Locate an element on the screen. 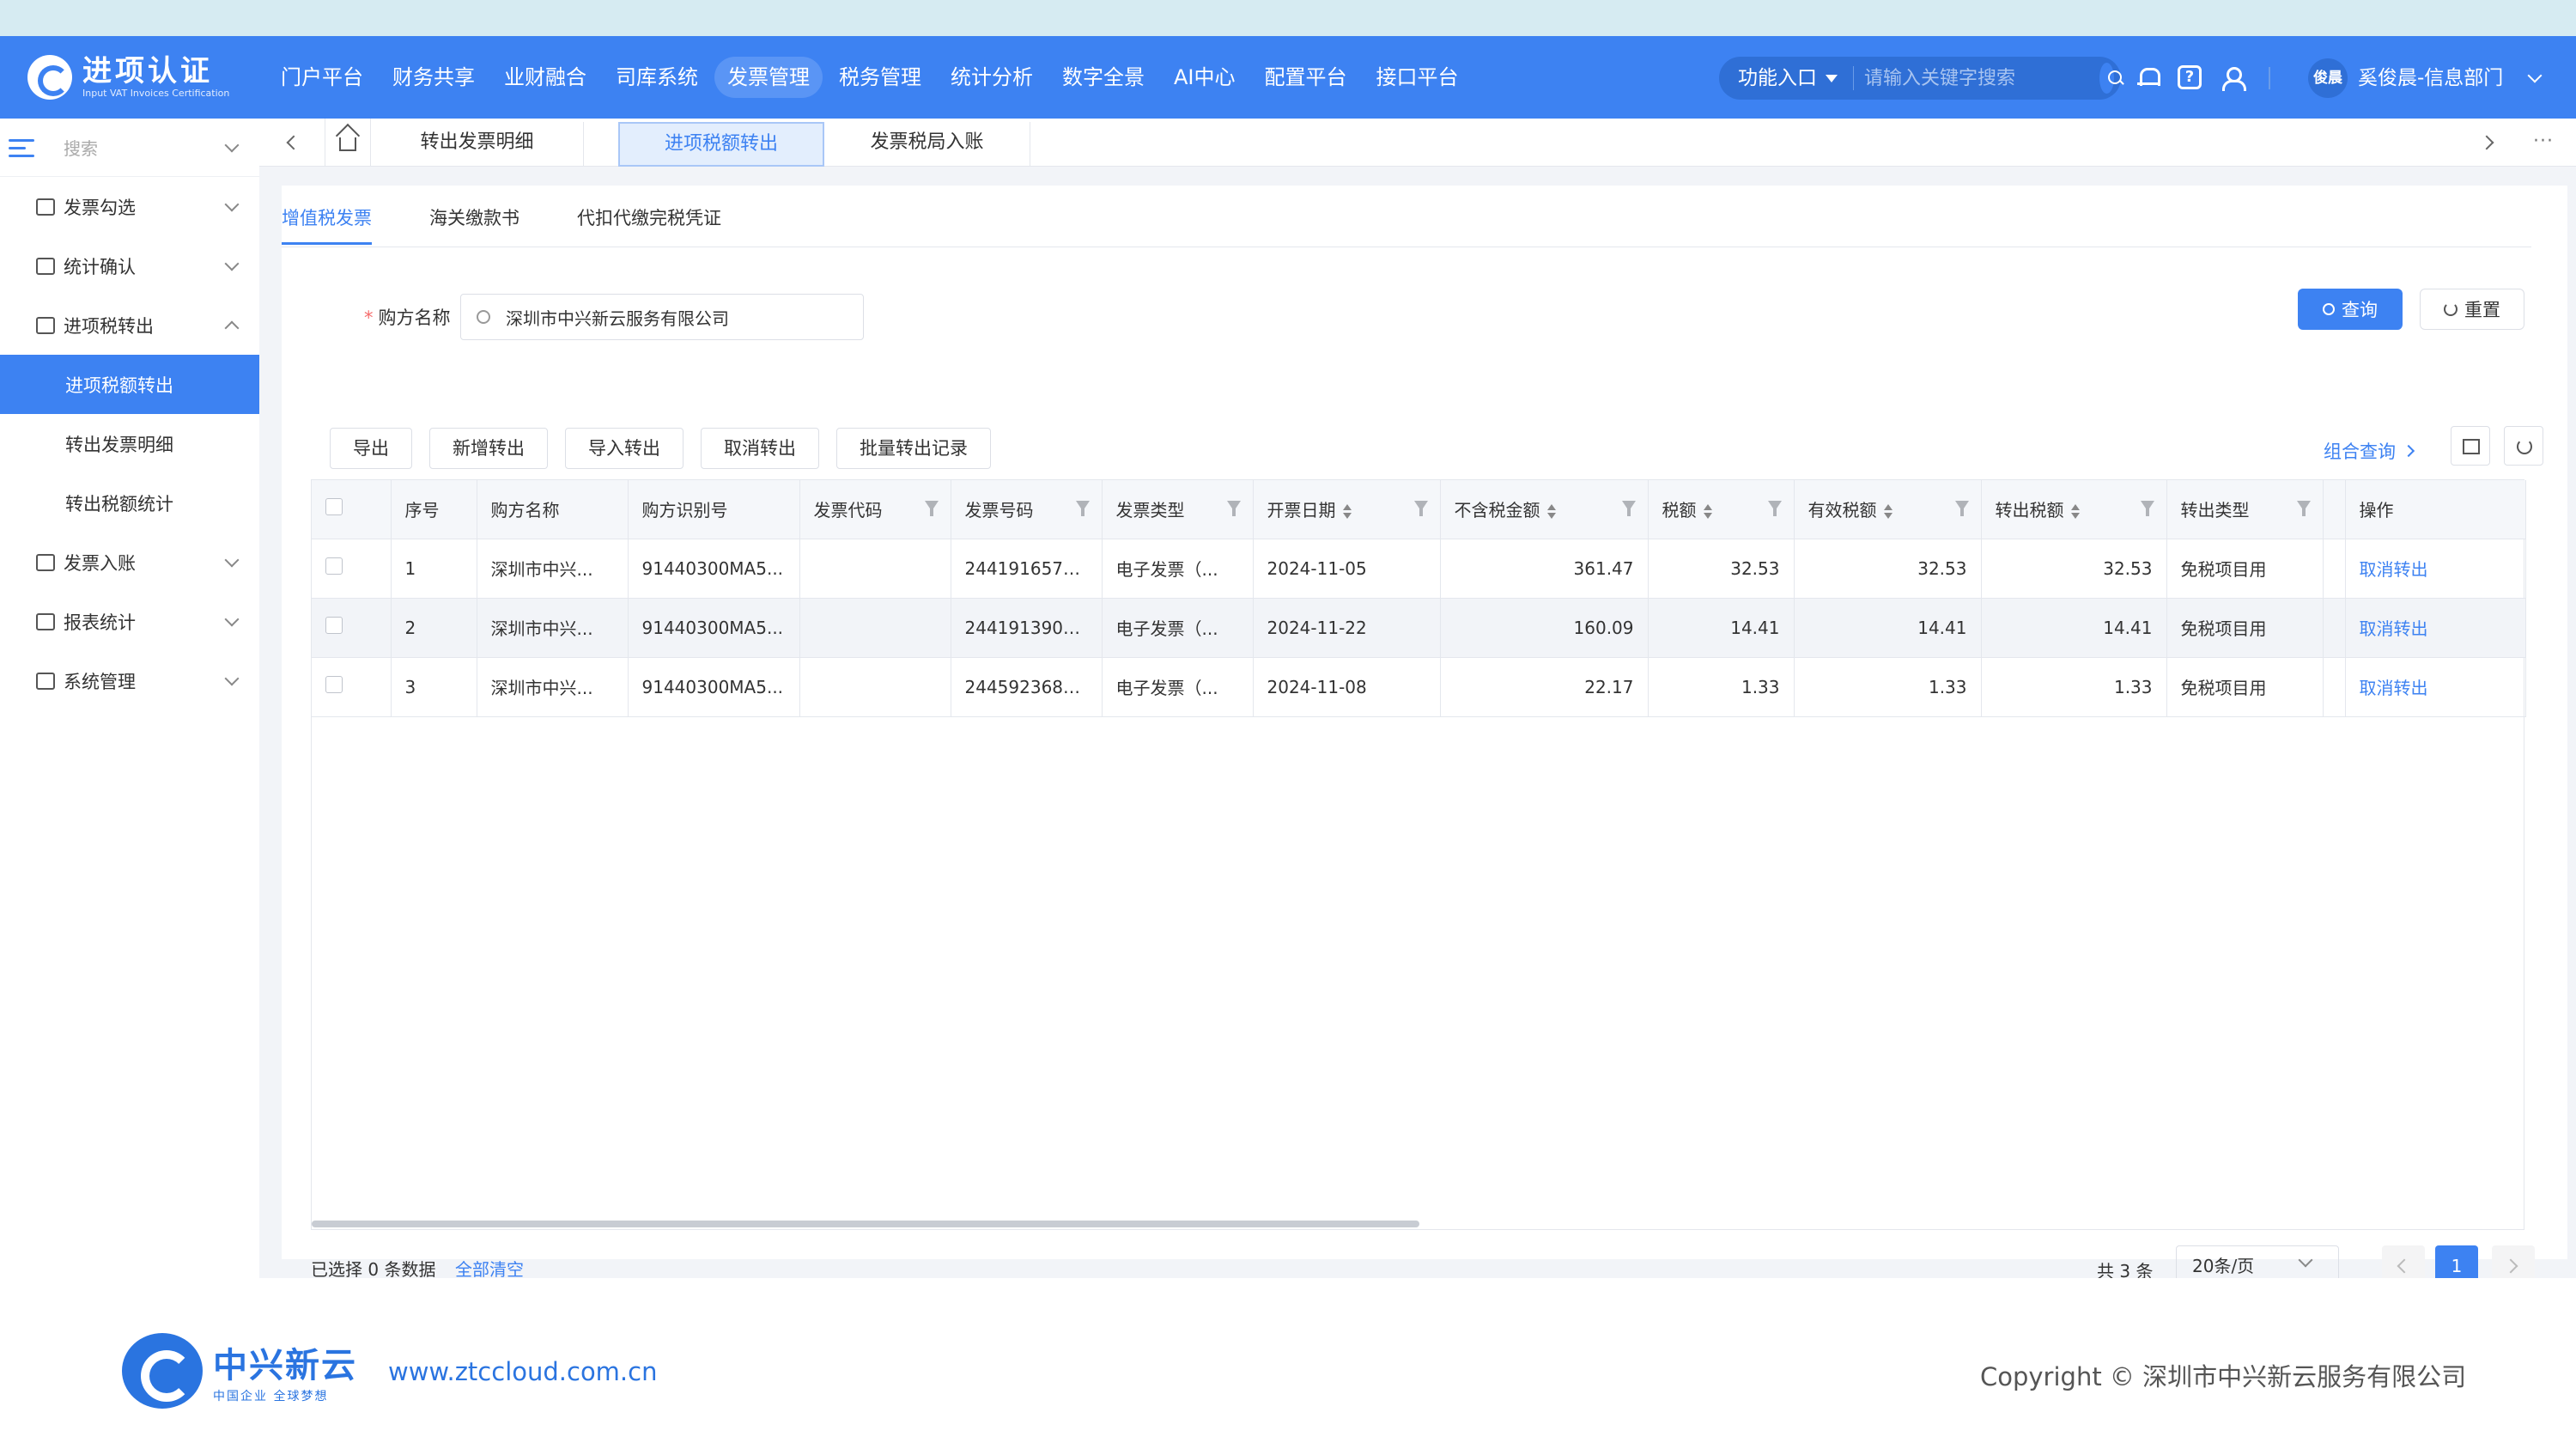  function-entry-dropdown: 功能入口 is located at coordinates (1786, 78).